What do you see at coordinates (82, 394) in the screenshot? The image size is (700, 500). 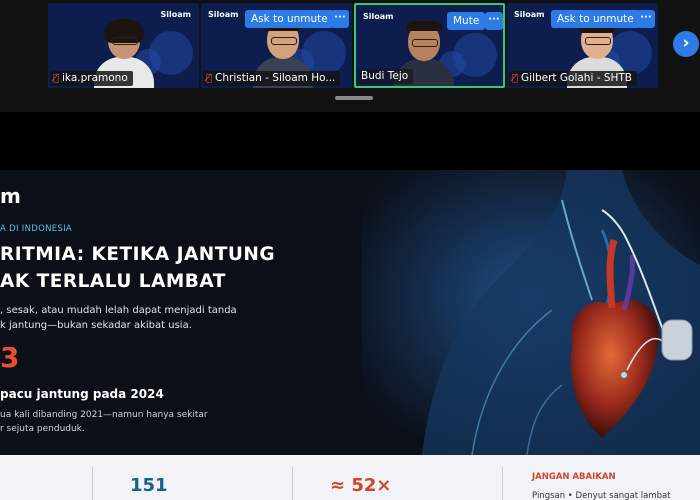 I see `highlight-caption: pacu jantung pada 2024` at bounding box center [82, 394].